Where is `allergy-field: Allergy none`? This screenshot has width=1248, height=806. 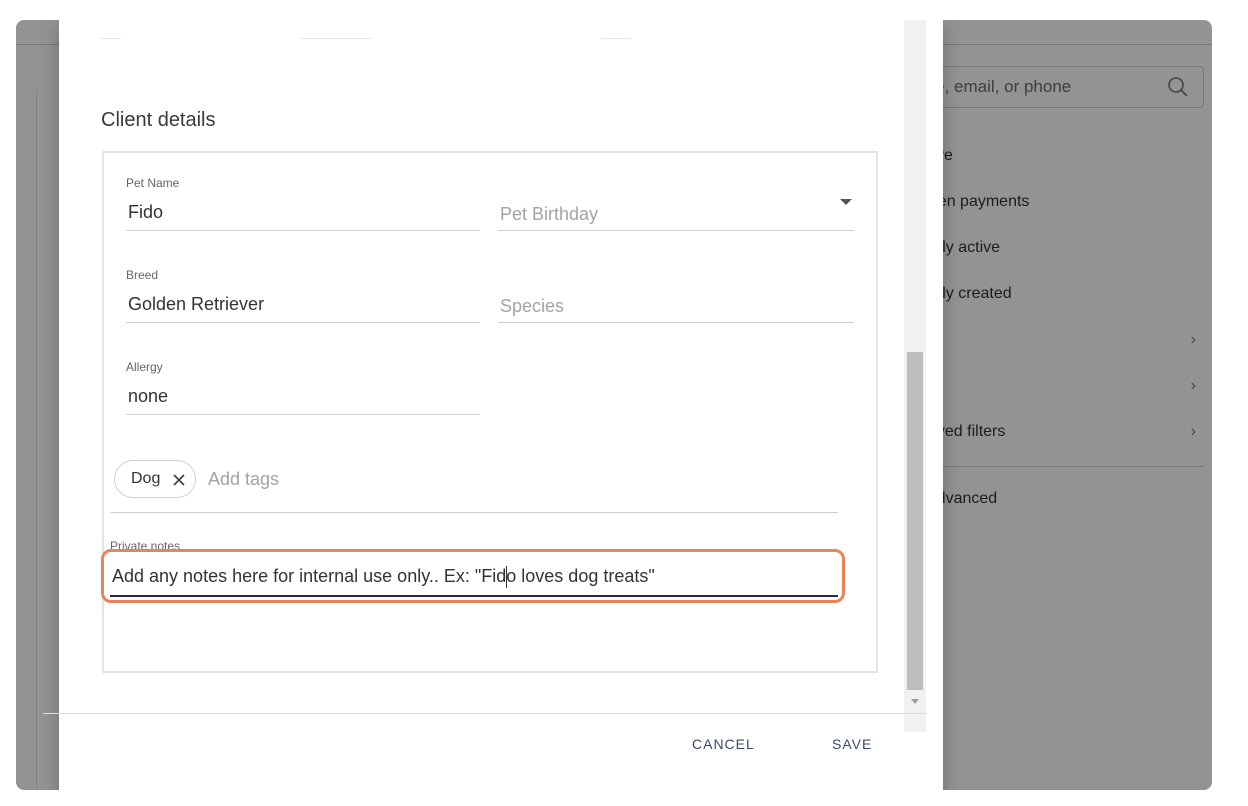 allergy-field: Allergy none is located at coordinates (303, 388).